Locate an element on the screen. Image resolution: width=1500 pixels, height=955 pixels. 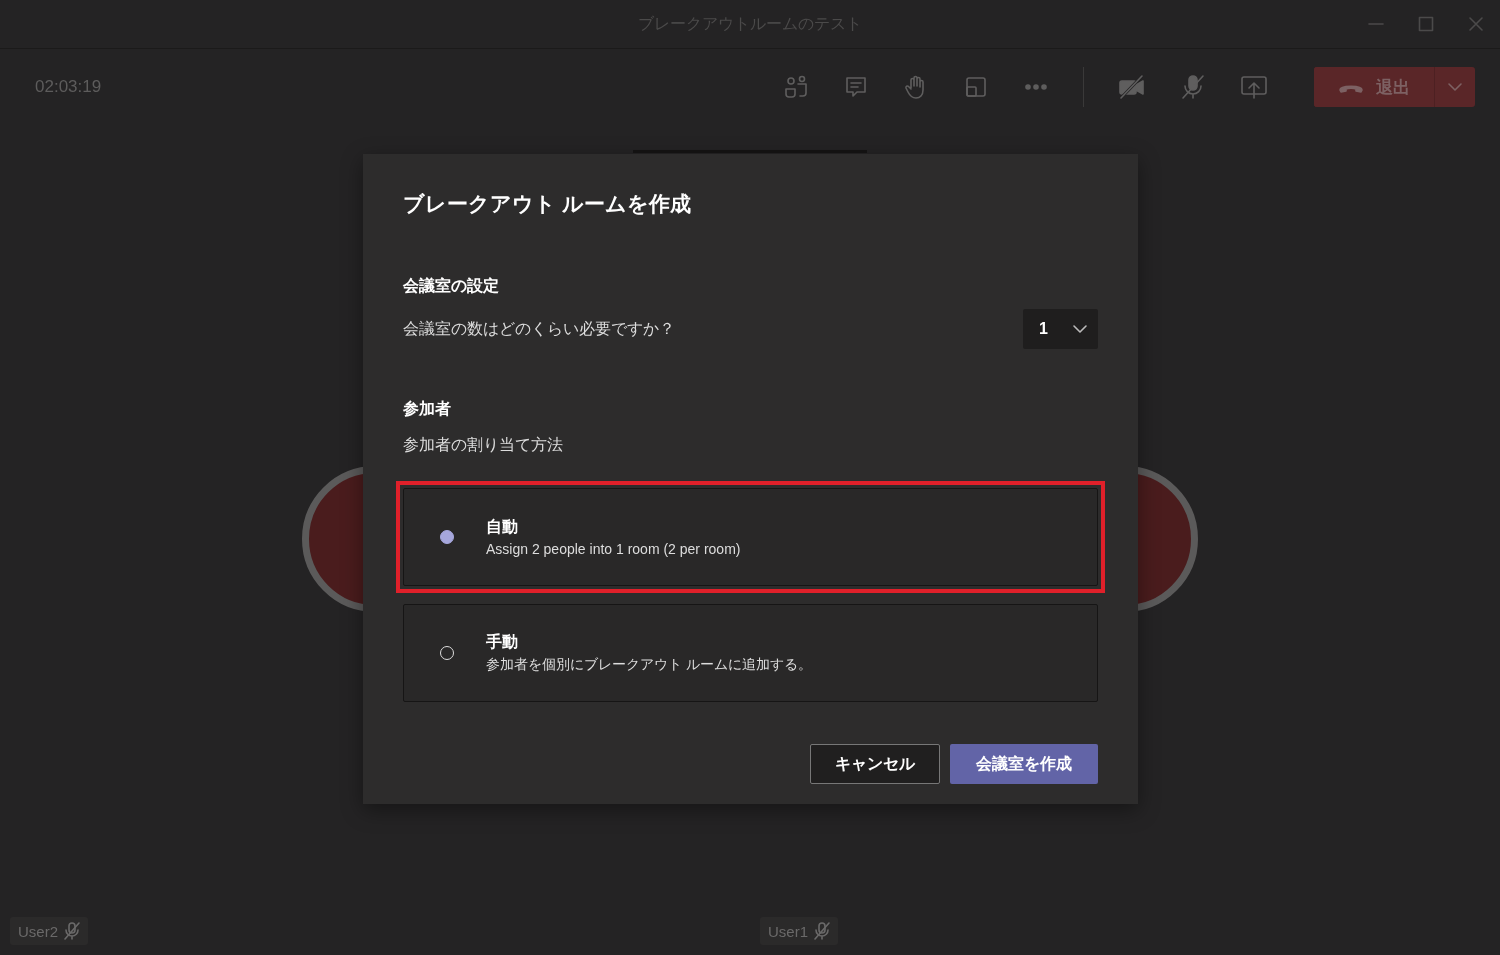
option-description: 参加者を個別にブレークアウト ルームに追加する。 is located at coordinates (649, 665).